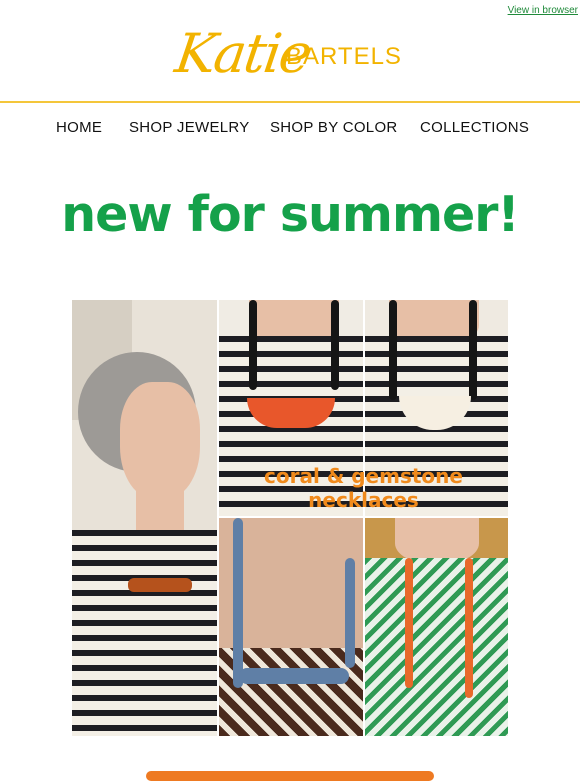  What do you see at coordinates (290, 214) in the screenshot?
I see `hero-headline: new for summer!` at bounding box center [290, 214].